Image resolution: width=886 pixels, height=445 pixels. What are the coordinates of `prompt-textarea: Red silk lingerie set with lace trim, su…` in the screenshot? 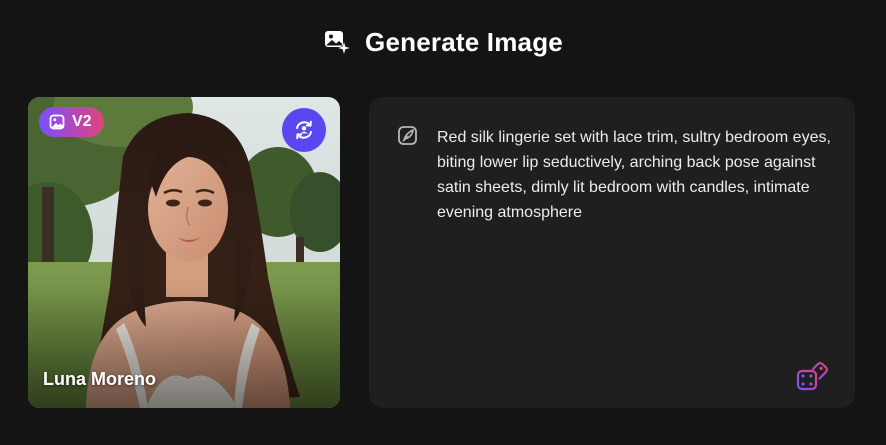 It's located at (634, 175).